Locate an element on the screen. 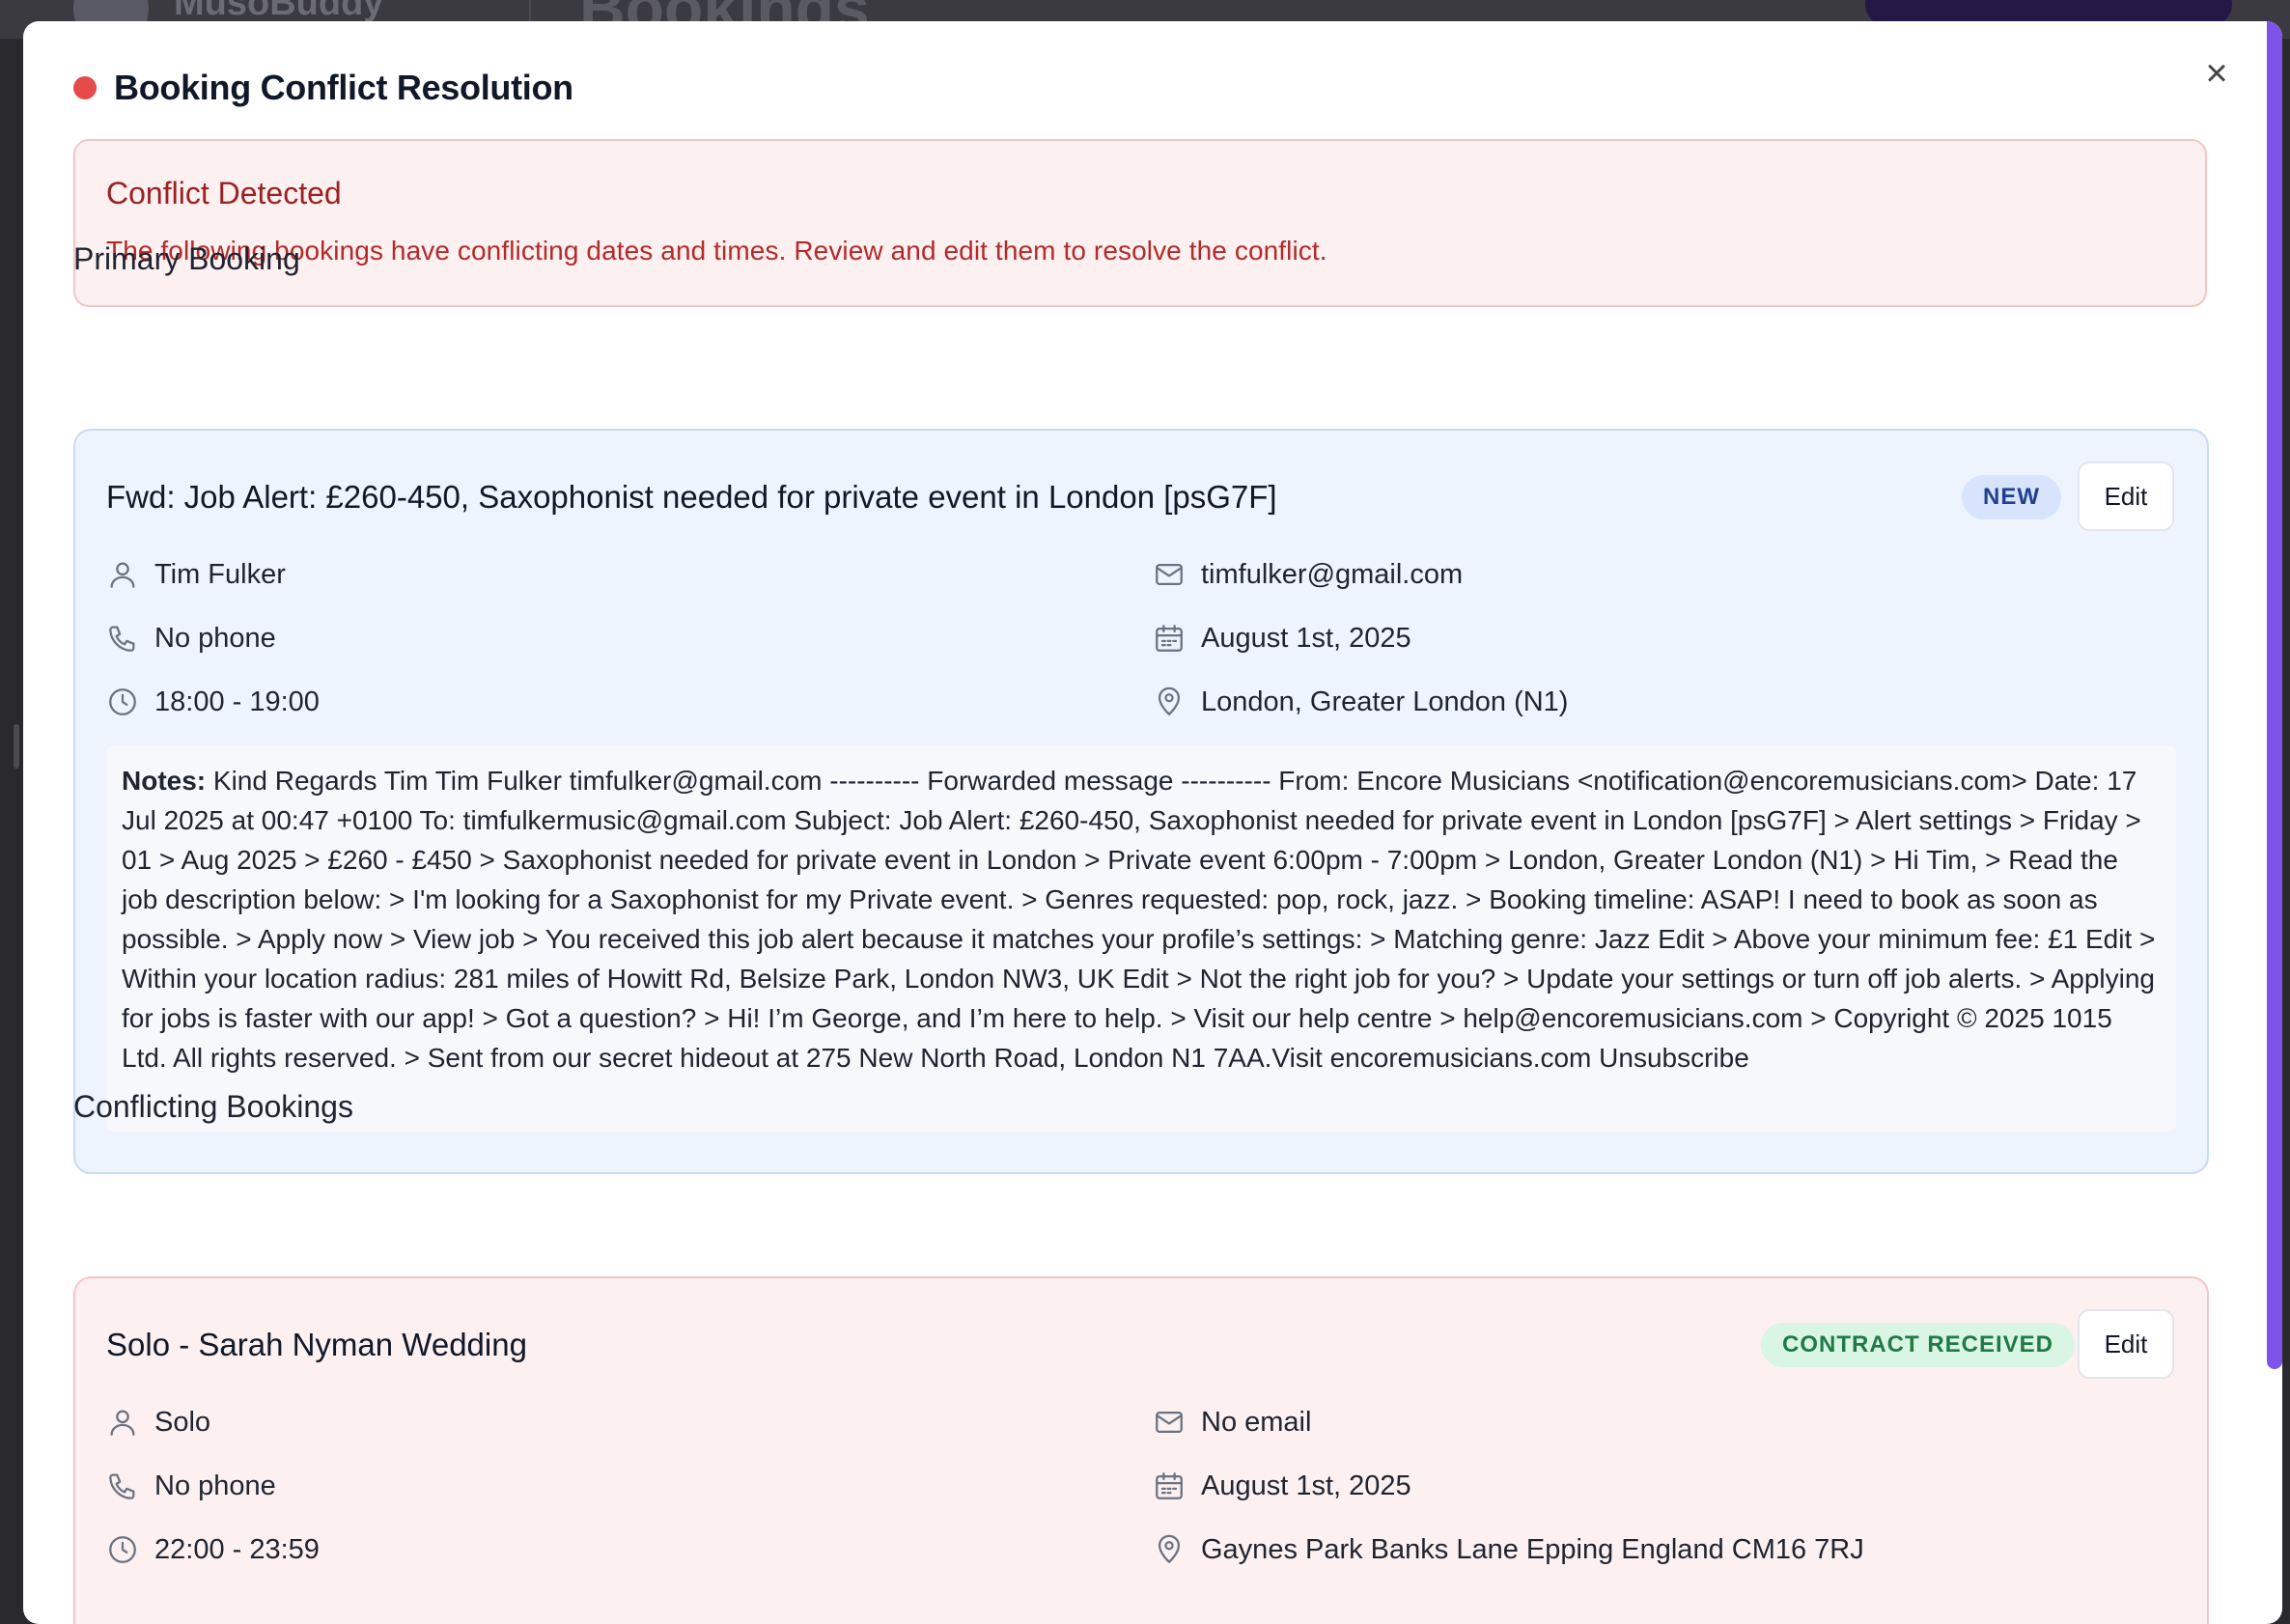  alert-title: Conflict Detected is located at coordinates (224, 193).